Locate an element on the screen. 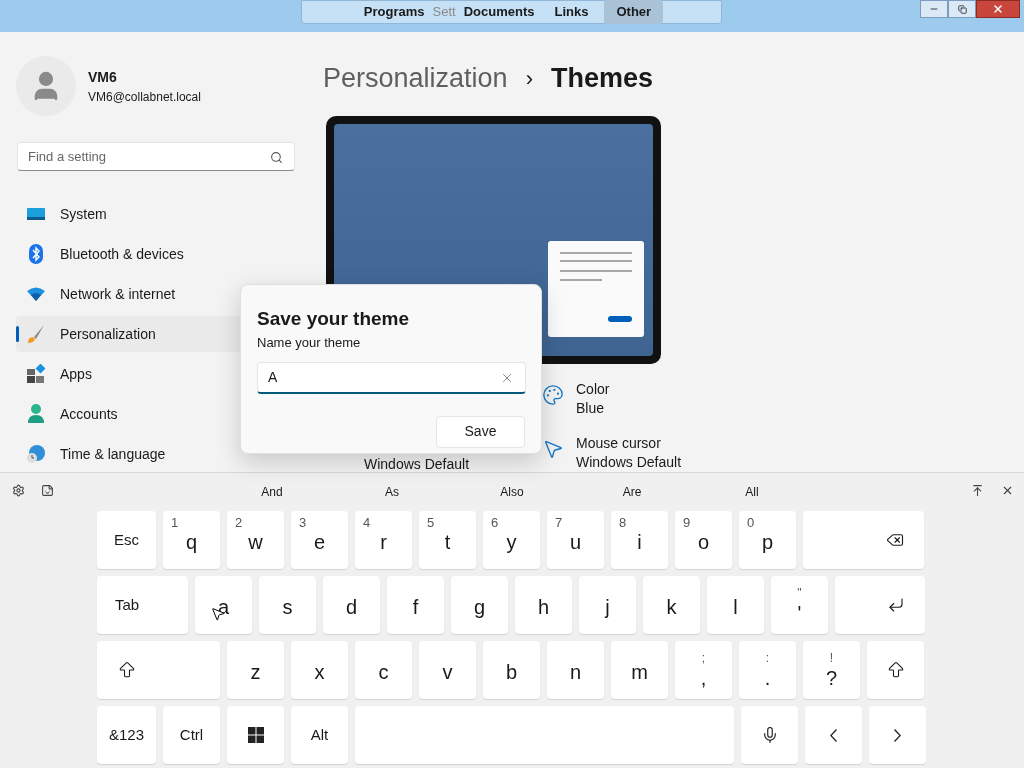 Image resolution: width=1024 pixels, height=768 pixels. keyboard-key: 2 w is located at coordinates (255, 540).